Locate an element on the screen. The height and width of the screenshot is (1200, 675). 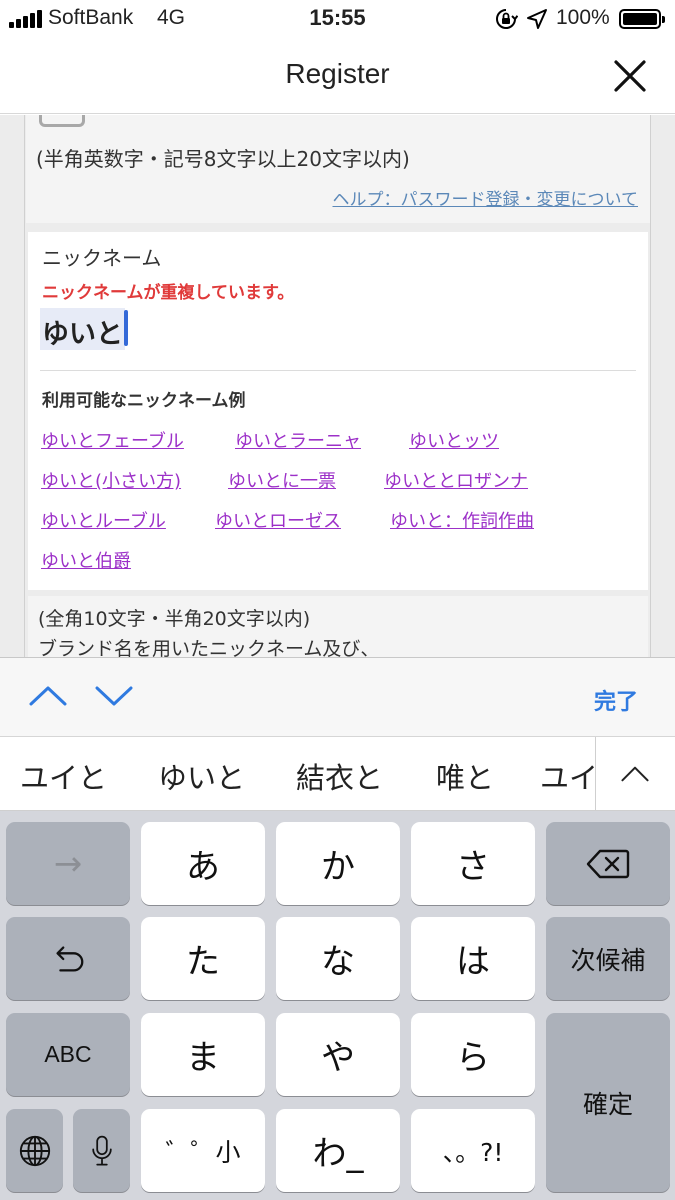
checkbox is located at coordinates (62, 121).